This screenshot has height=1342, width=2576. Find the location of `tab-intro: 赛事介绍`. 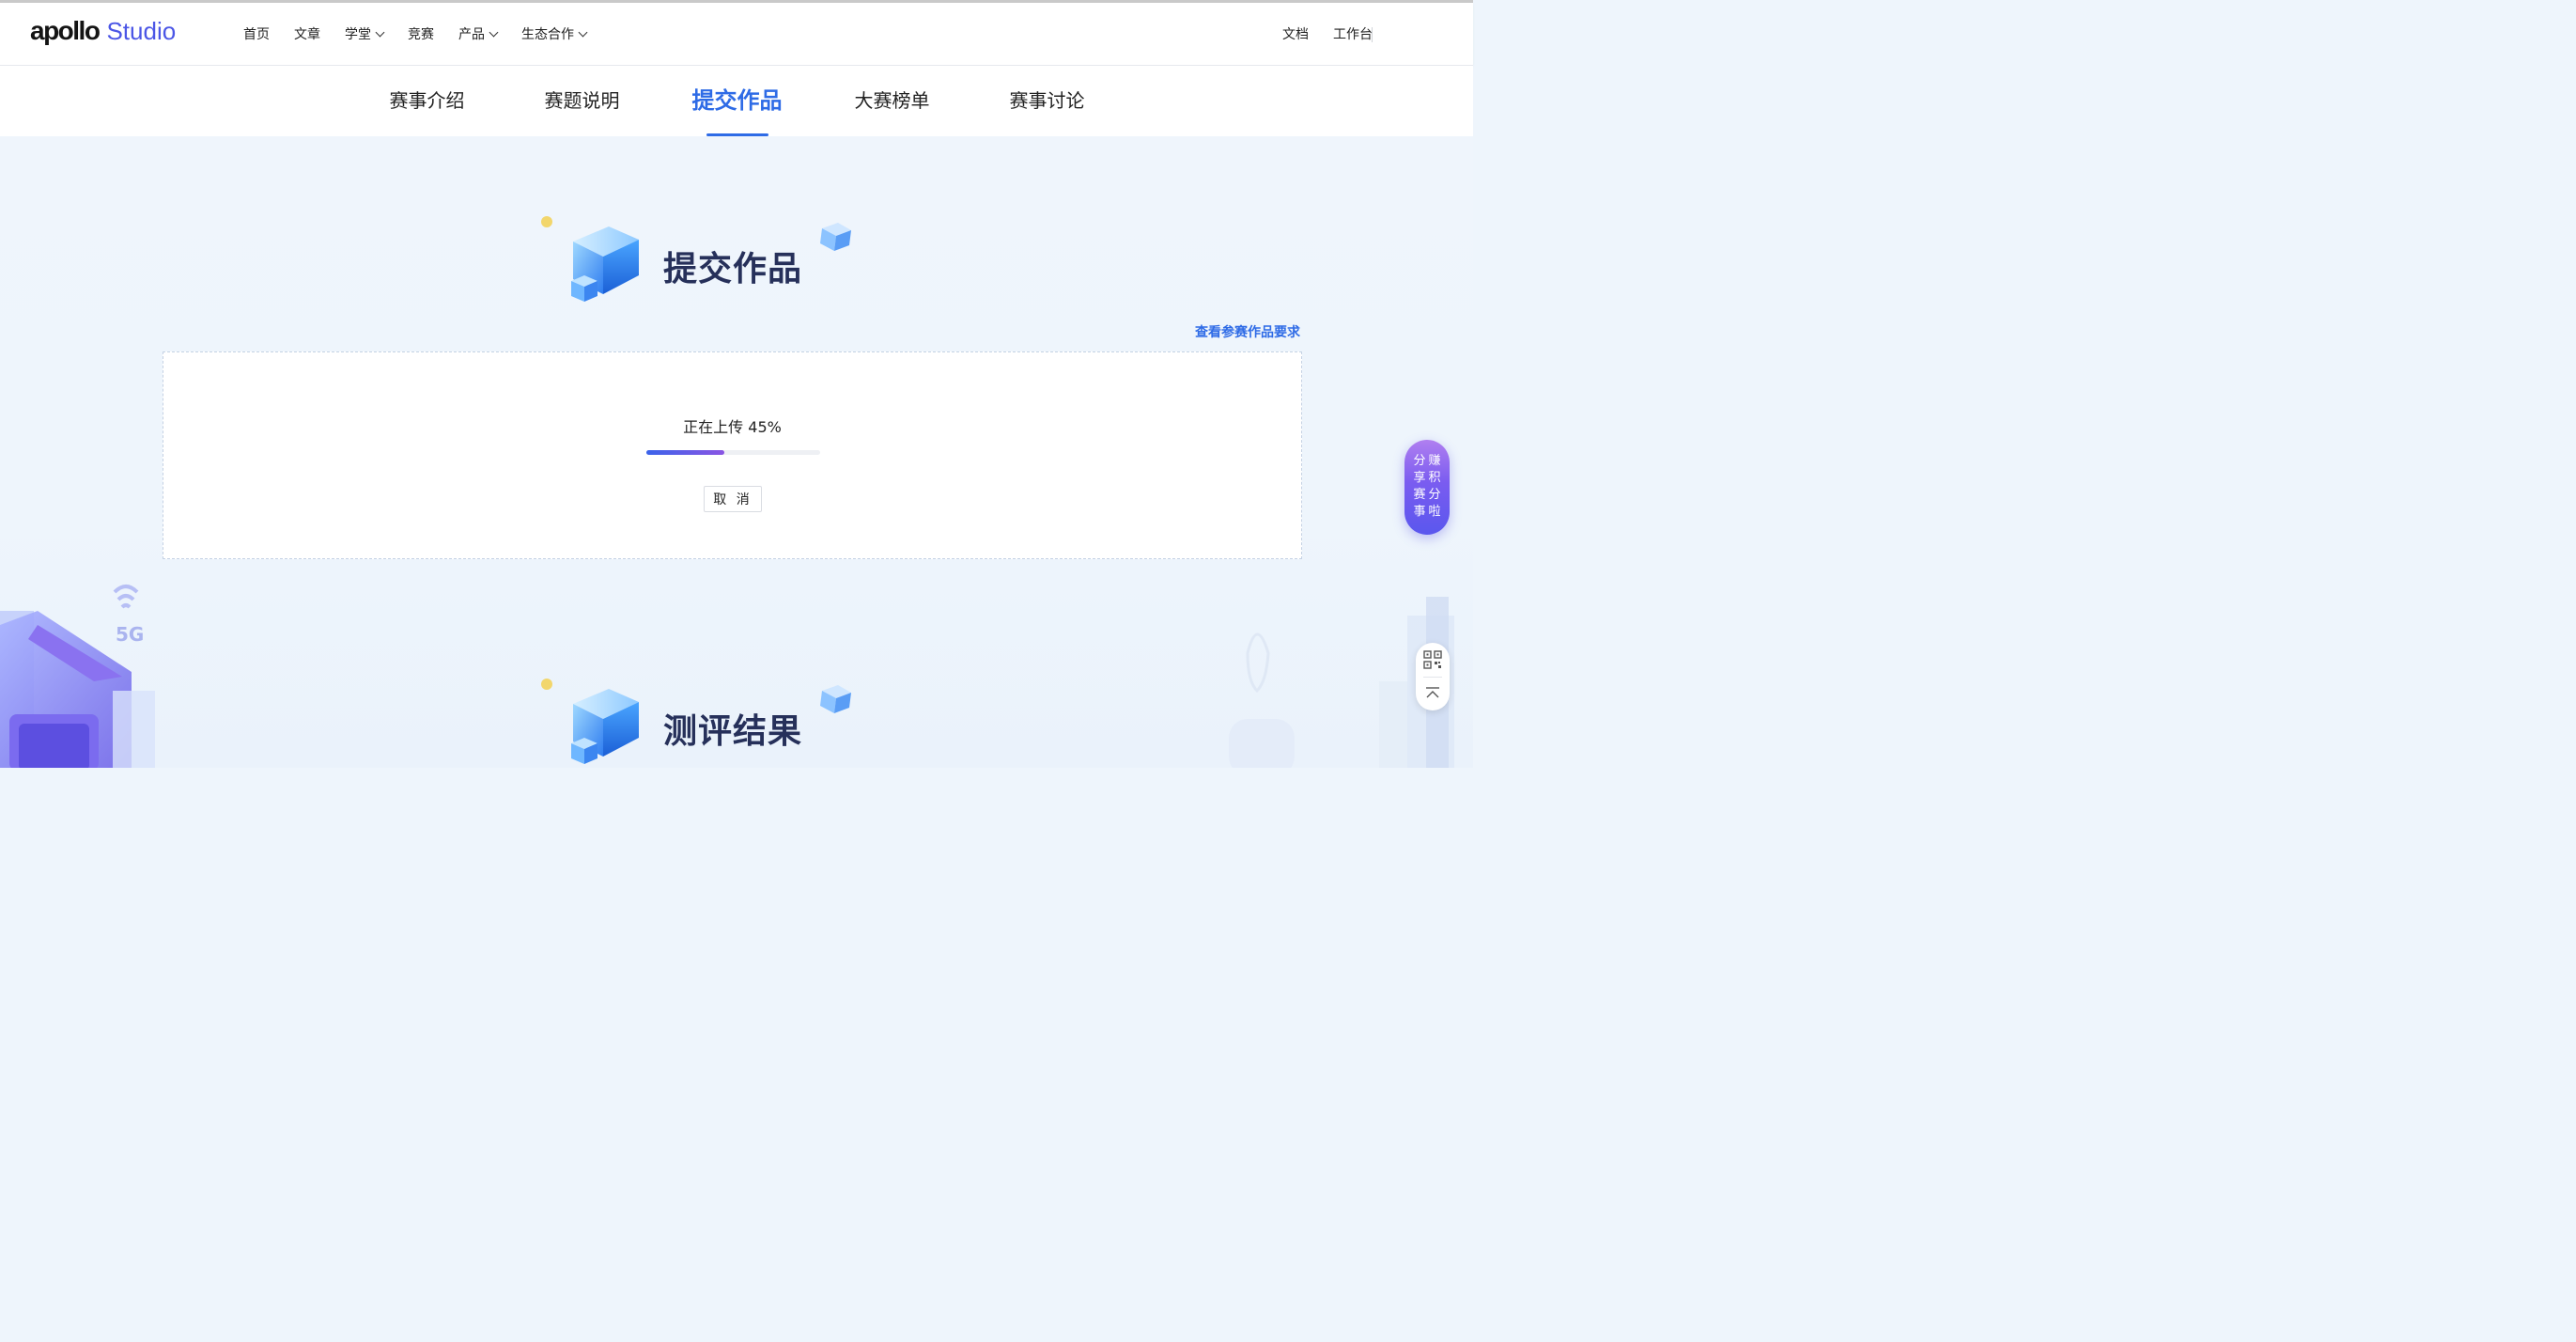

tab-intro: 赛事介绍 is located at coordinates (426, 101).